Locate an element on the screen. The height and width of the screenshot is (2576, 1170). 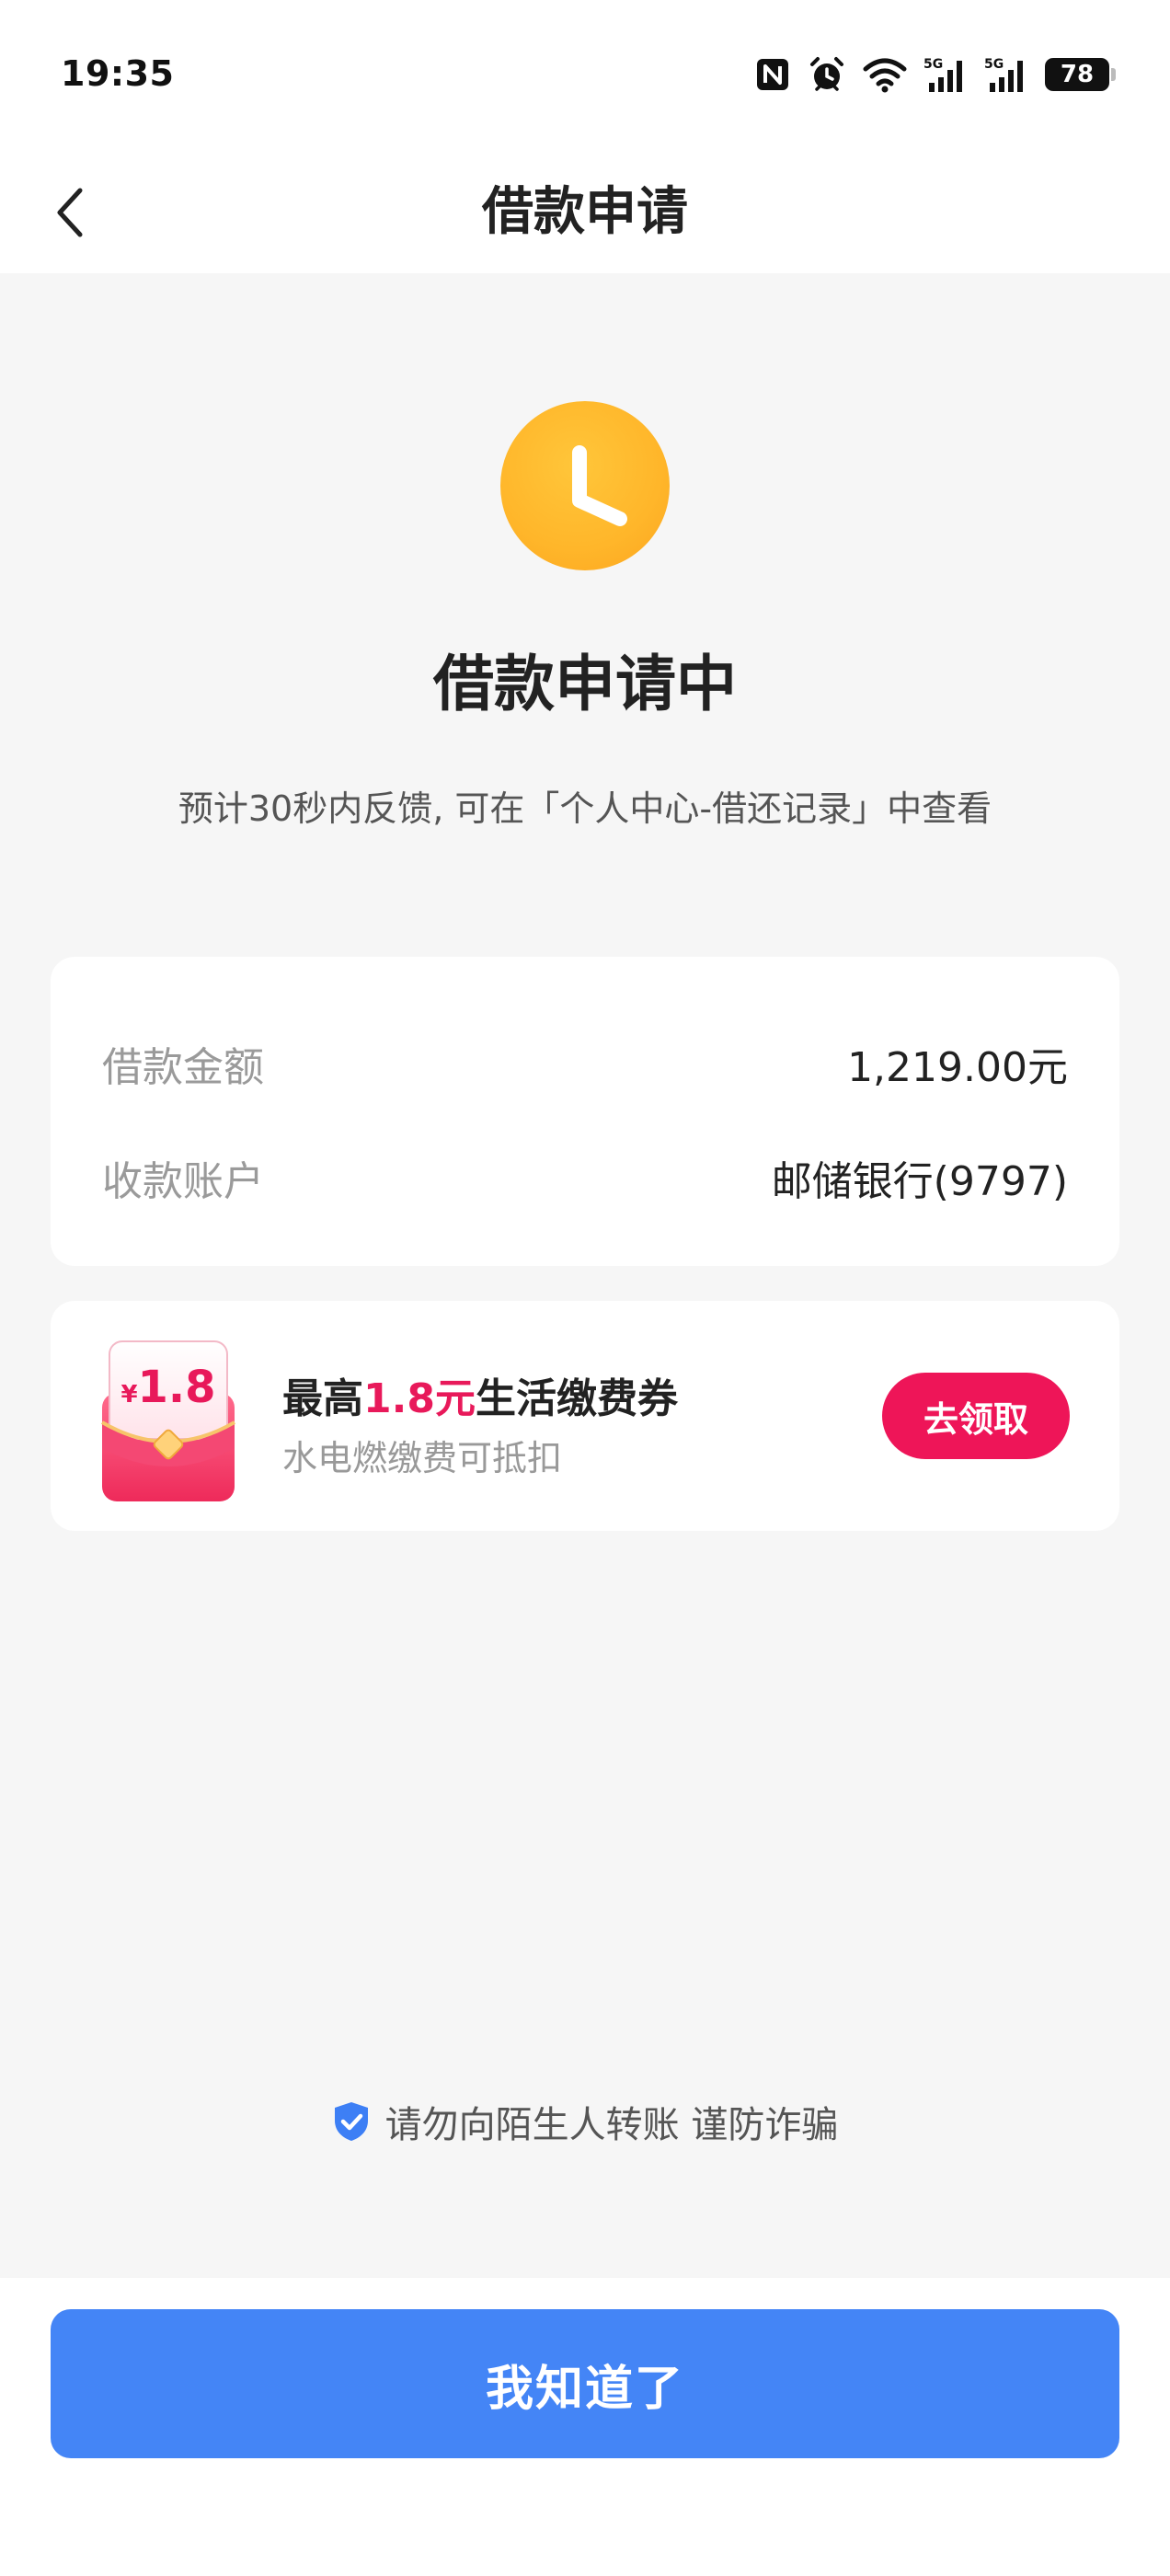
status-icons: 5G 5G 78 is located at coordinates (935, 74).